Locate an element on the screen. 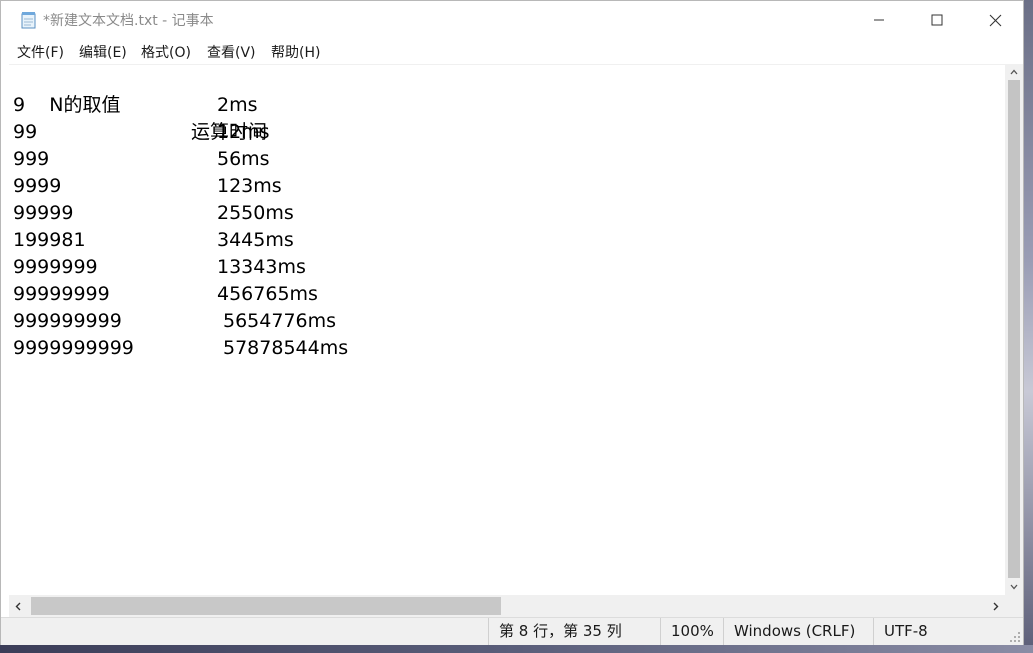 This screenshot has height=653, width=1033. time-value: 13343ms is located at coordinates (261, 267).